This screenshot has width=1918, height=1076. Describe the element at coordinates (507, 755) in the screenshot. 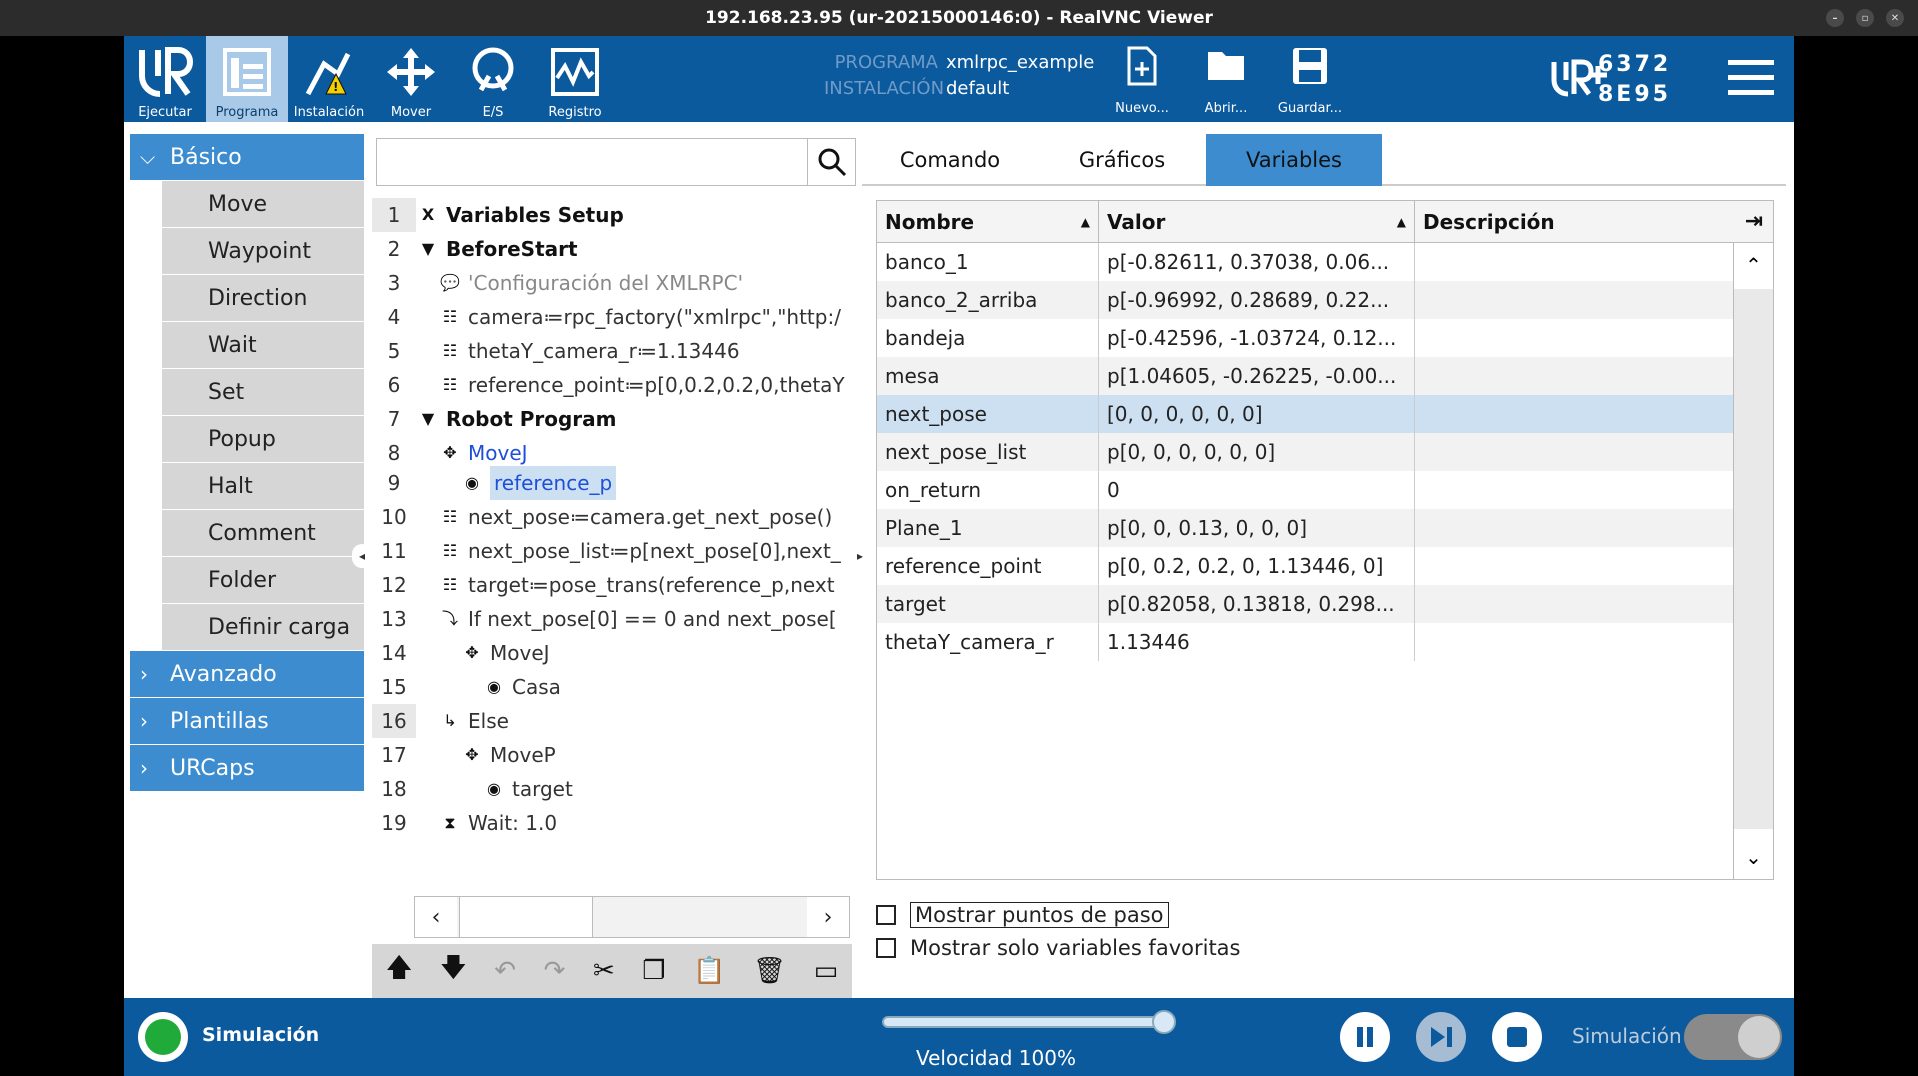

I see `tree-node: ✥ MoveP` at that location.